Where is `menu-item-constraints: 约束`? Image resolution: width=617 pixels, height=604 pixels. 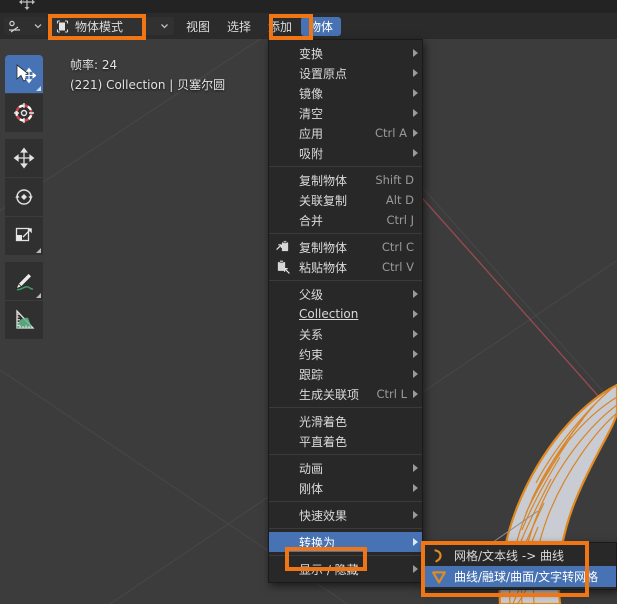 menu-item-constraints: 约束 is located at coordinates (345, 354).